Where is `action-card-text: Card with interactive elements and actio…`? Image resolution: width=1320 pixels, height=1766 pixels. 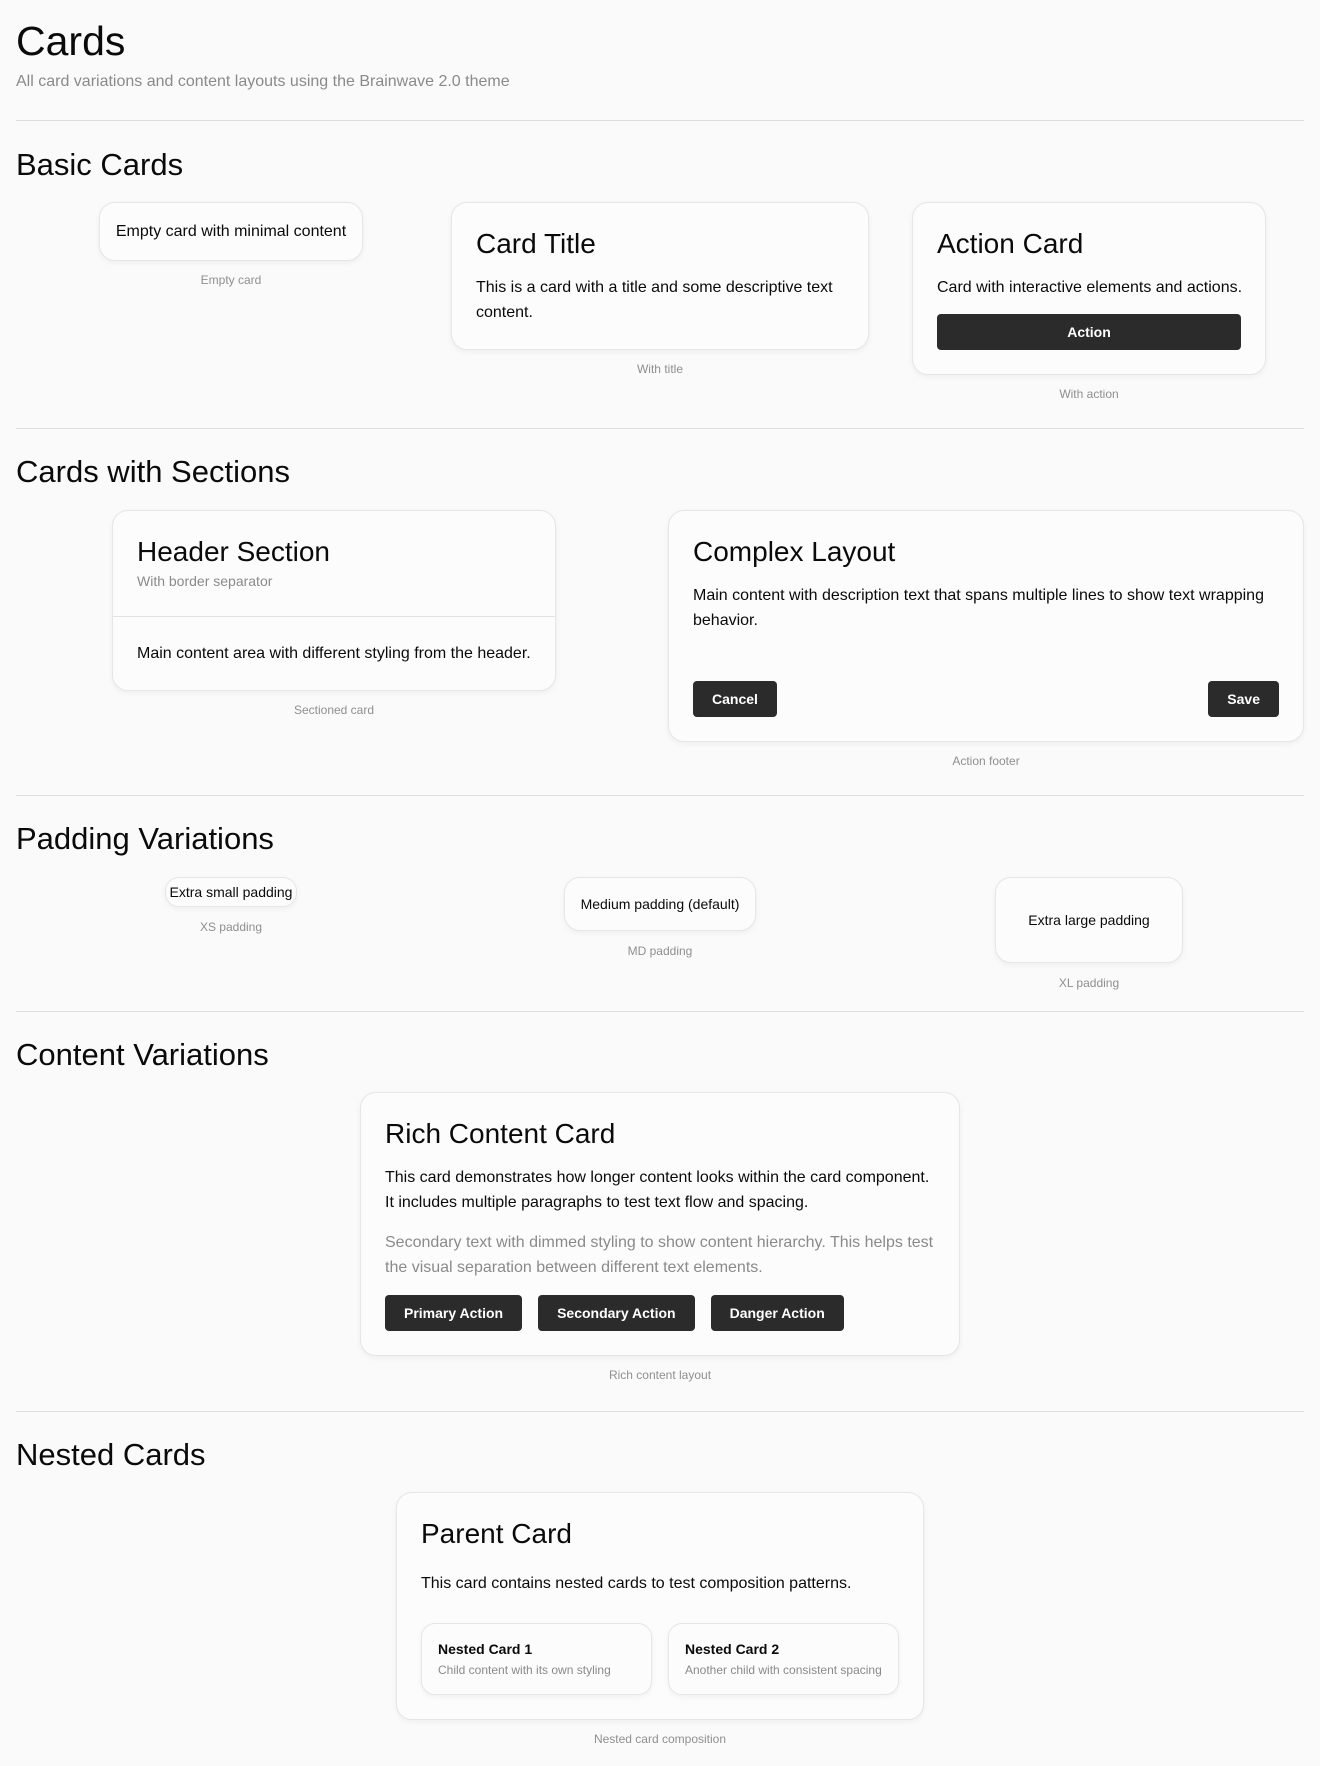 action-card-text: Card with interactive elements and actio… is located at coordinates (1090, 287).